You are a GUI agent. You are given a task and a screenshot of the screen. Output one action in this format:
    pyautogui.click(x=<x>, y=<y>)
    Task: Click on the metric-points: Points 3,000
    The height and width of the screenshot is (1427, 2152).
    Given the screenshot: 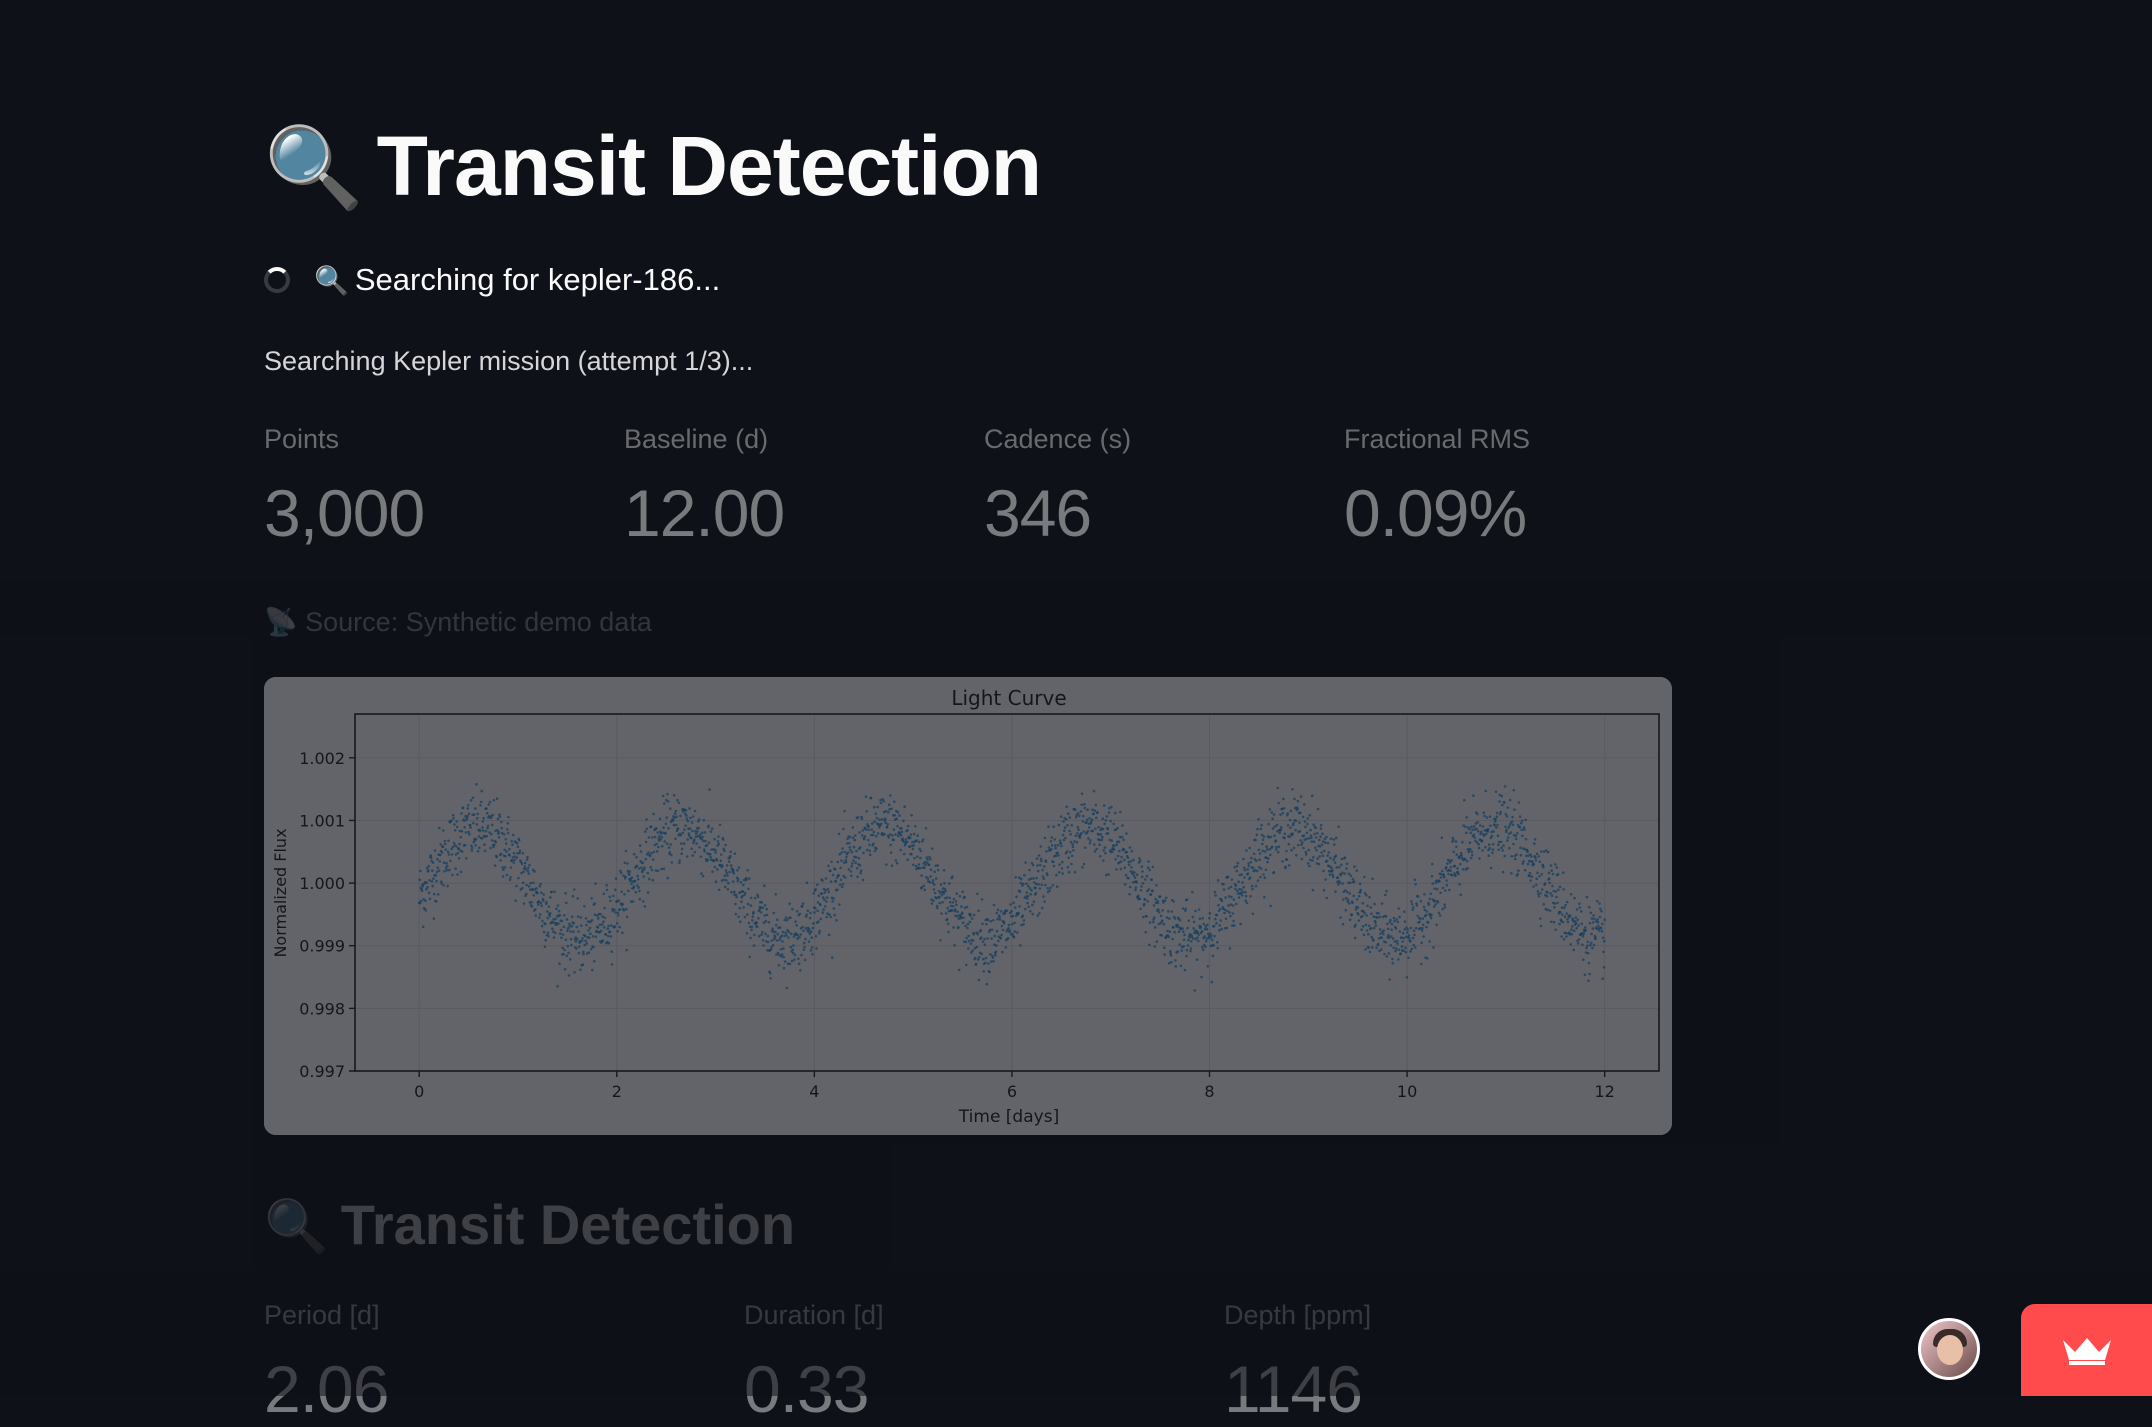 What is the action you would take?
    pyautogui.click(x=344, y=487)
    